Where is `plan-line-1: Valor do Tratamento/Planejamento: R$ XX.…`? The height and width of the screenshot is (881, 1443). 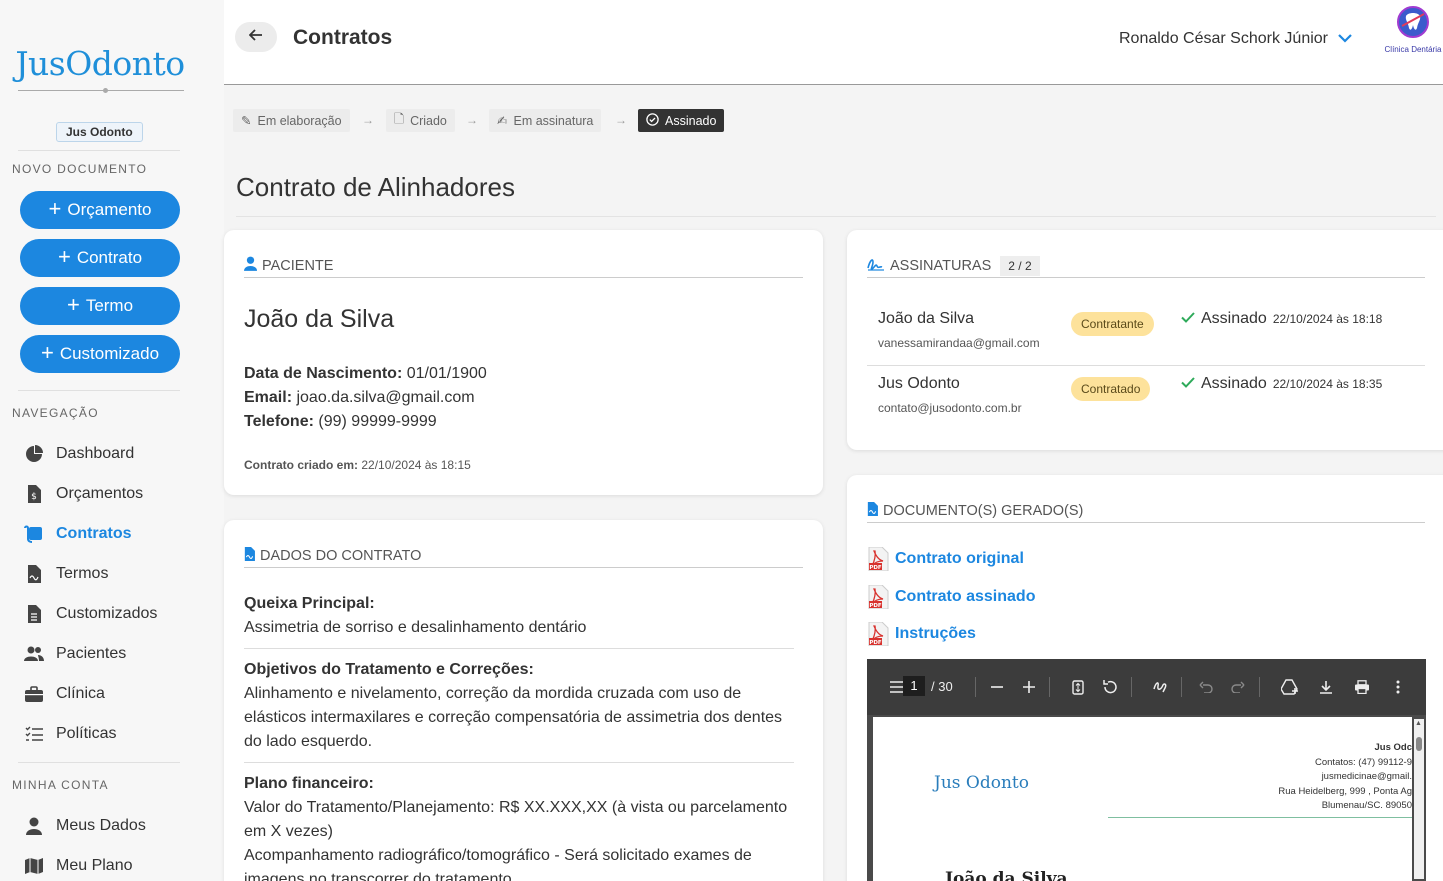
plan-line-1: Valor do Tratamento/Planejamento: R$ XX.… is located at coordinates (516, 819).